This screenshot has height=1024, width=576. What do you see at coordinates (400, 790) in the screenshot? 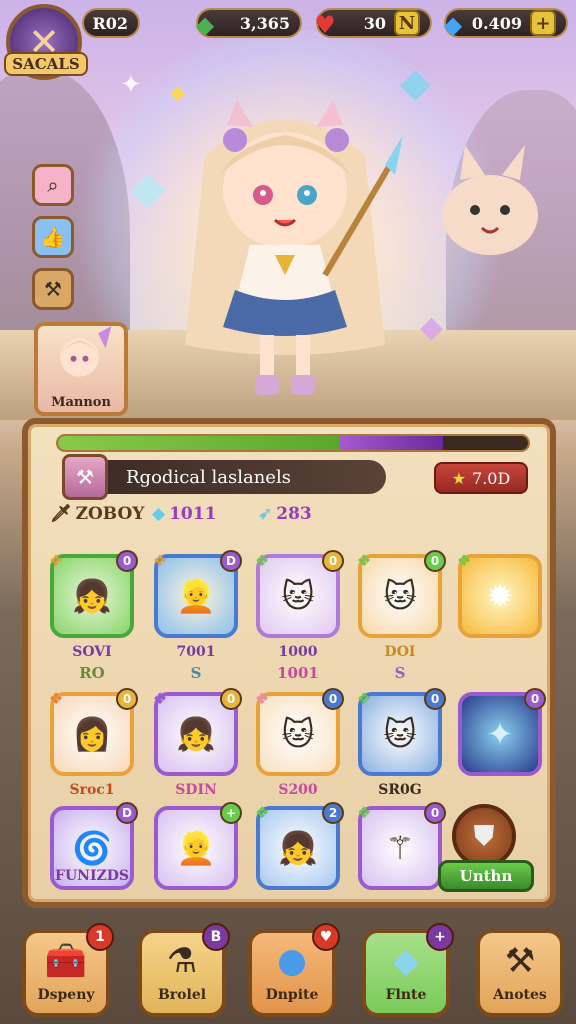
I see `card-label: SR0G` at bounding box center [400, 790].